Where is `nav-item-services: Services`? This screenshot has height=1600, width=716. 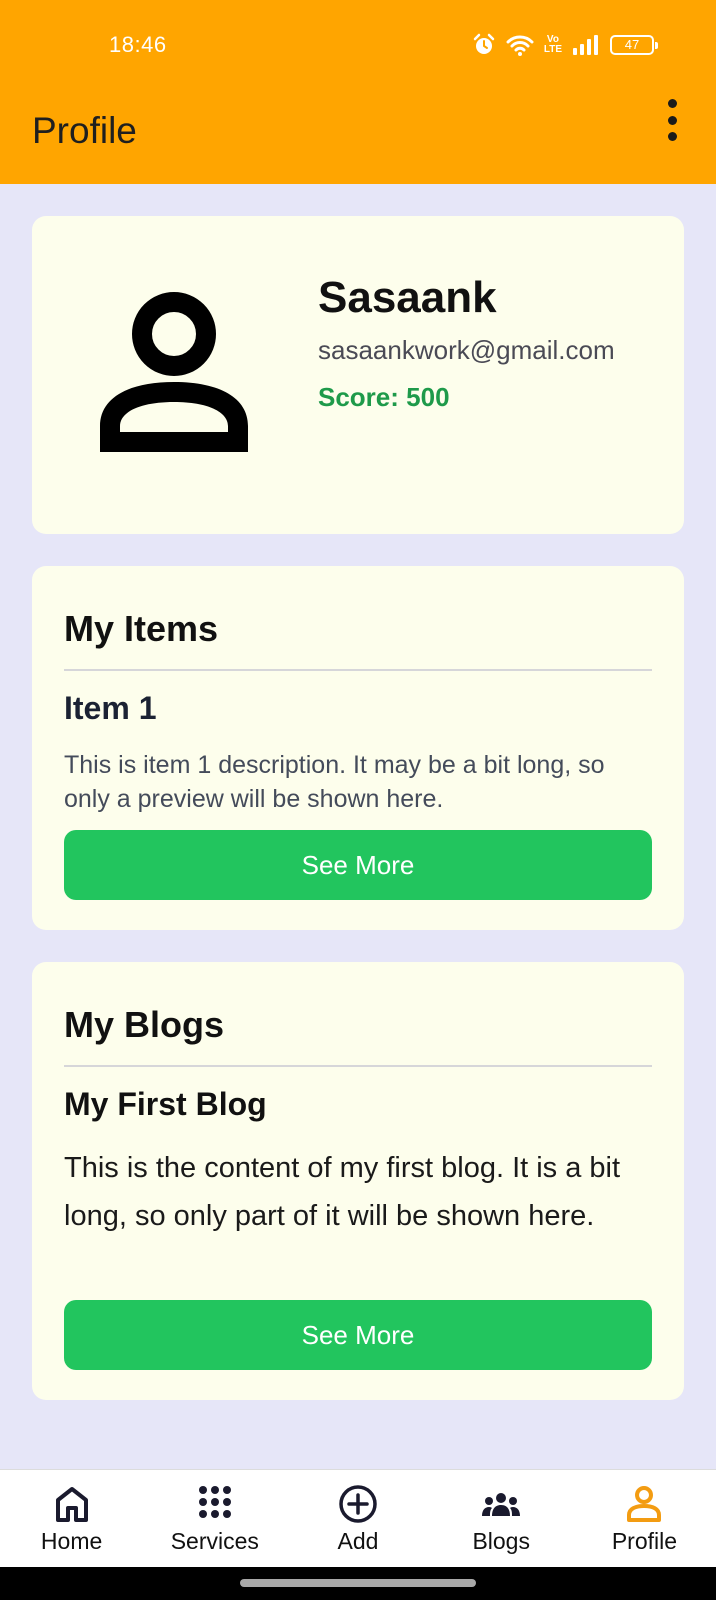
nav-item-services: Services is located at coordinates (214, 1518).